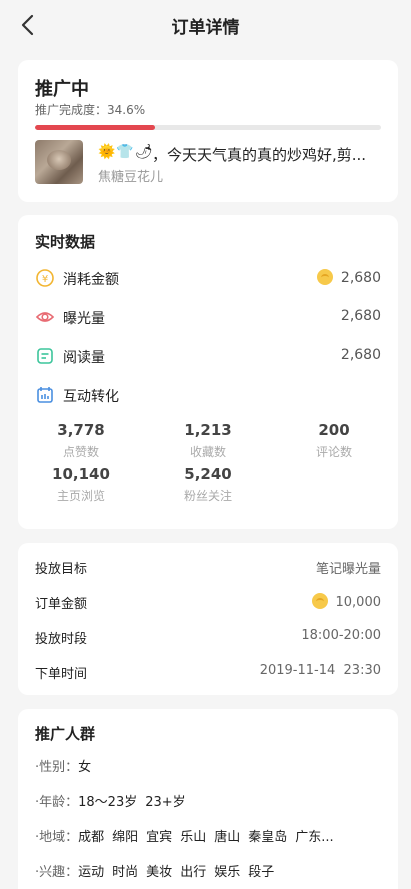 The width and height of the screenshot is (411, 889). Describe the element at coordinates (208, 638) in the screenshot. I see `info-row-period: 投放时段 18:00-20:00` at that location.